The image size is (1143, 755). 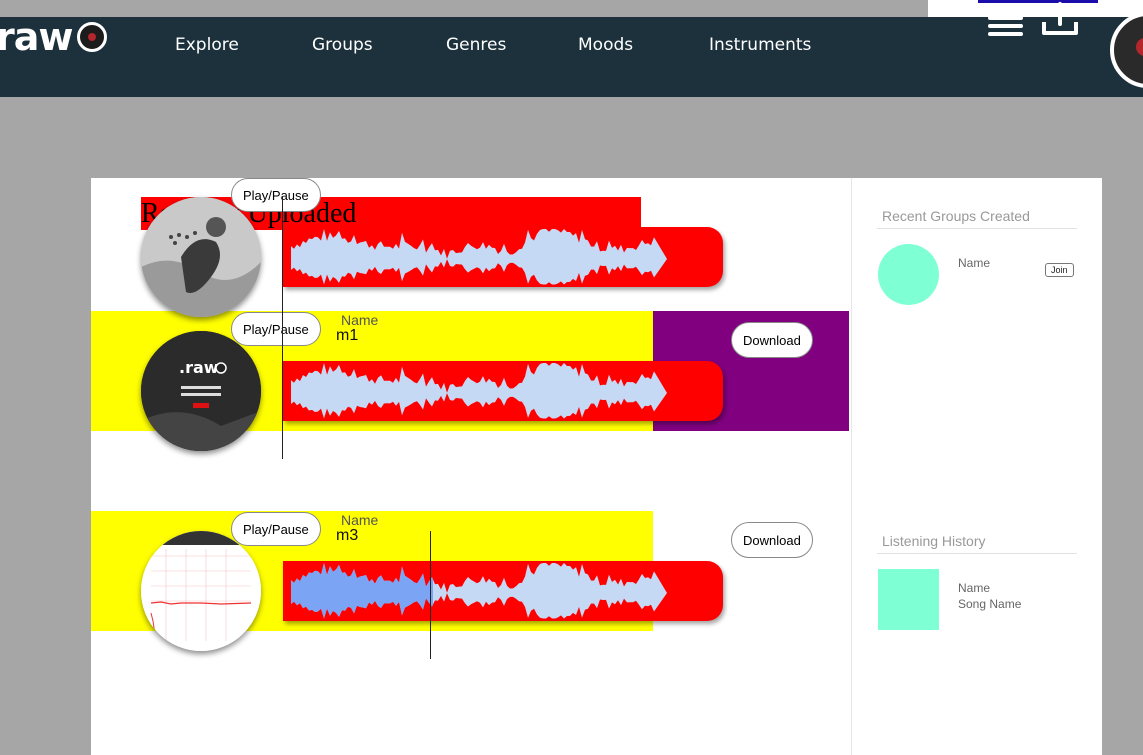 What do you see at coordinates (989, 604) in the screenshot?
I see `history-song: Song Name` at bounding box center [989, 604].